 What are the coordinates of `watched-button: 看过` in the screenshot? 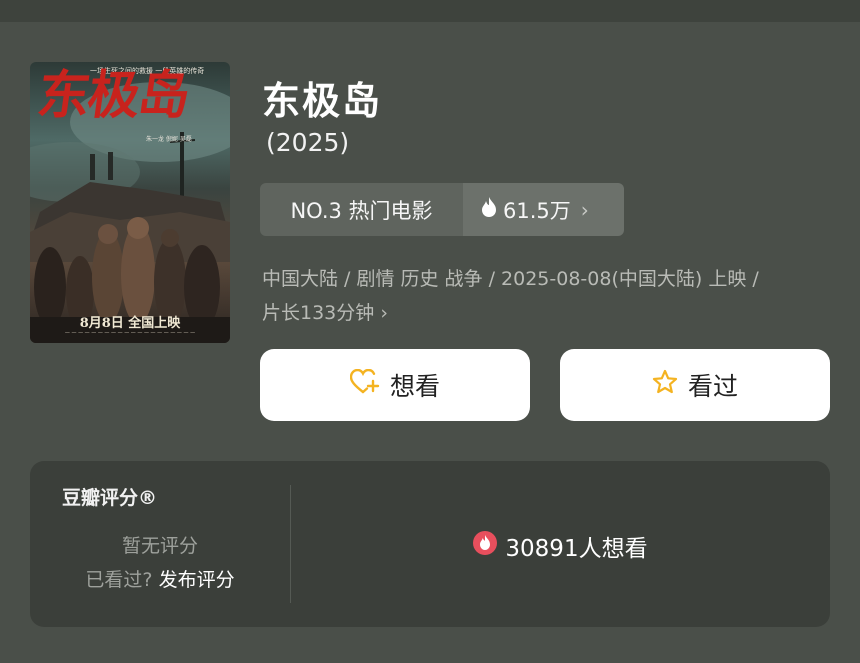 It's located at (695, 385).